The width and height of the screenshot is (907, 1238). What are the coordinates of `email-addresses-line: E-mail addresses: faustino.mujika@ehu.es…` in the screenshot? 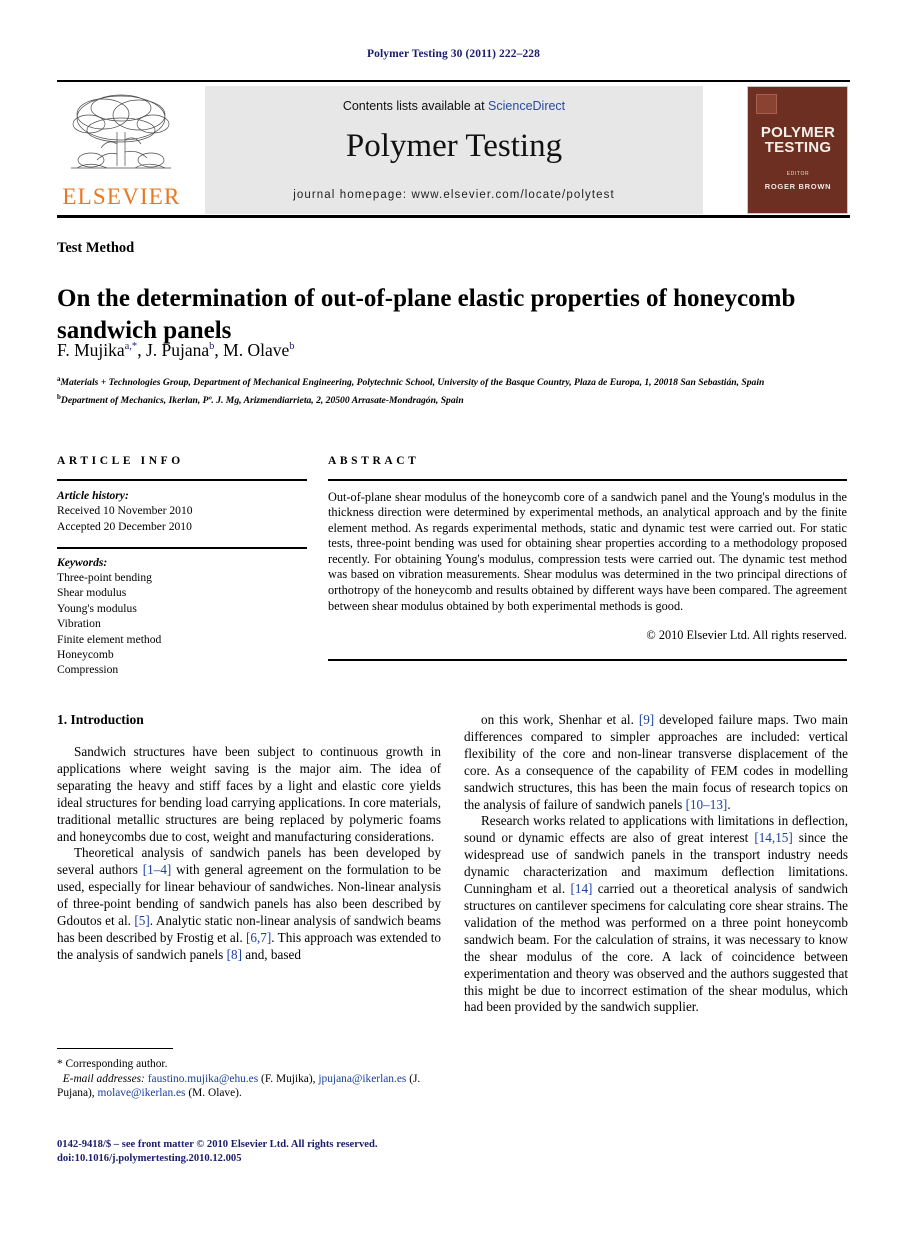 It's located at (249, 1086).